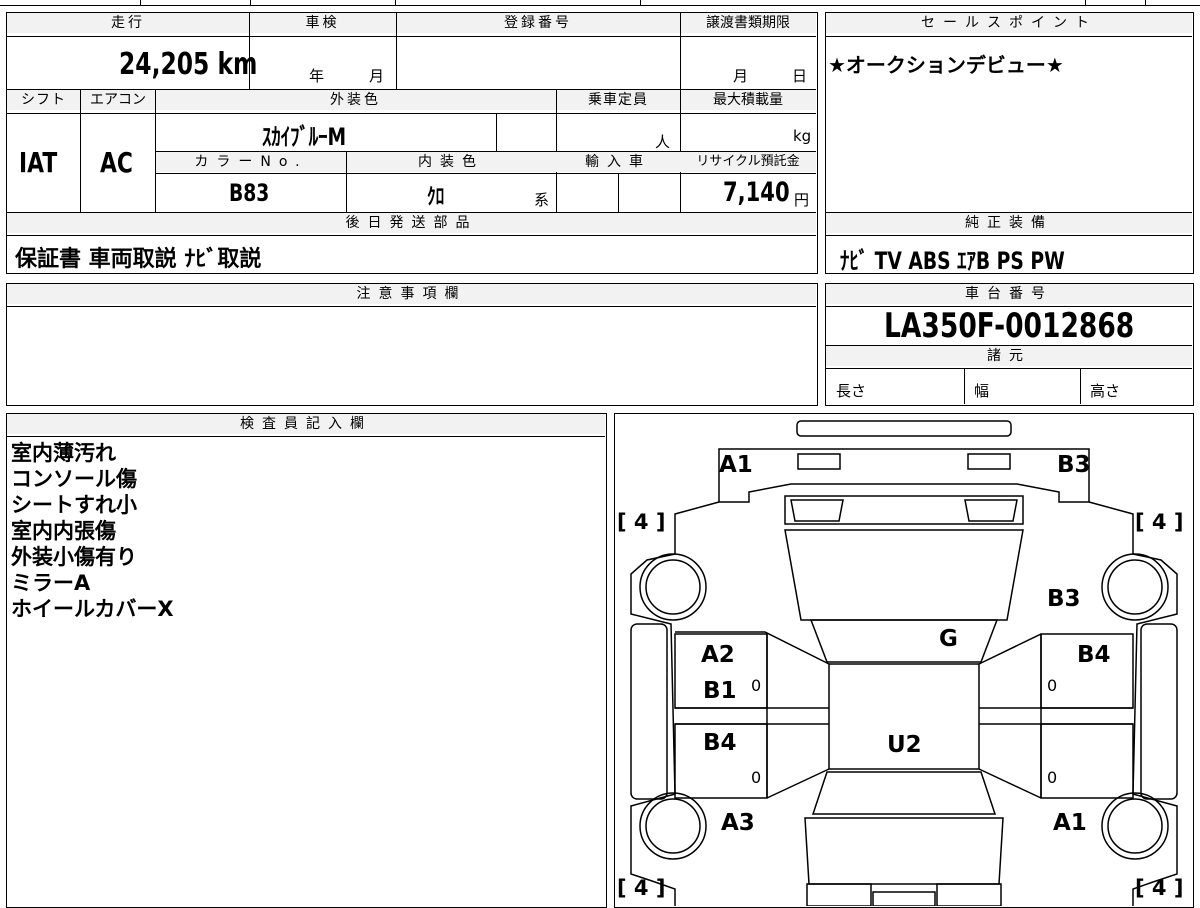 This screenshot has height=908, width=1200. I want to click on door-value-front-left: 0, so click(756, 685).